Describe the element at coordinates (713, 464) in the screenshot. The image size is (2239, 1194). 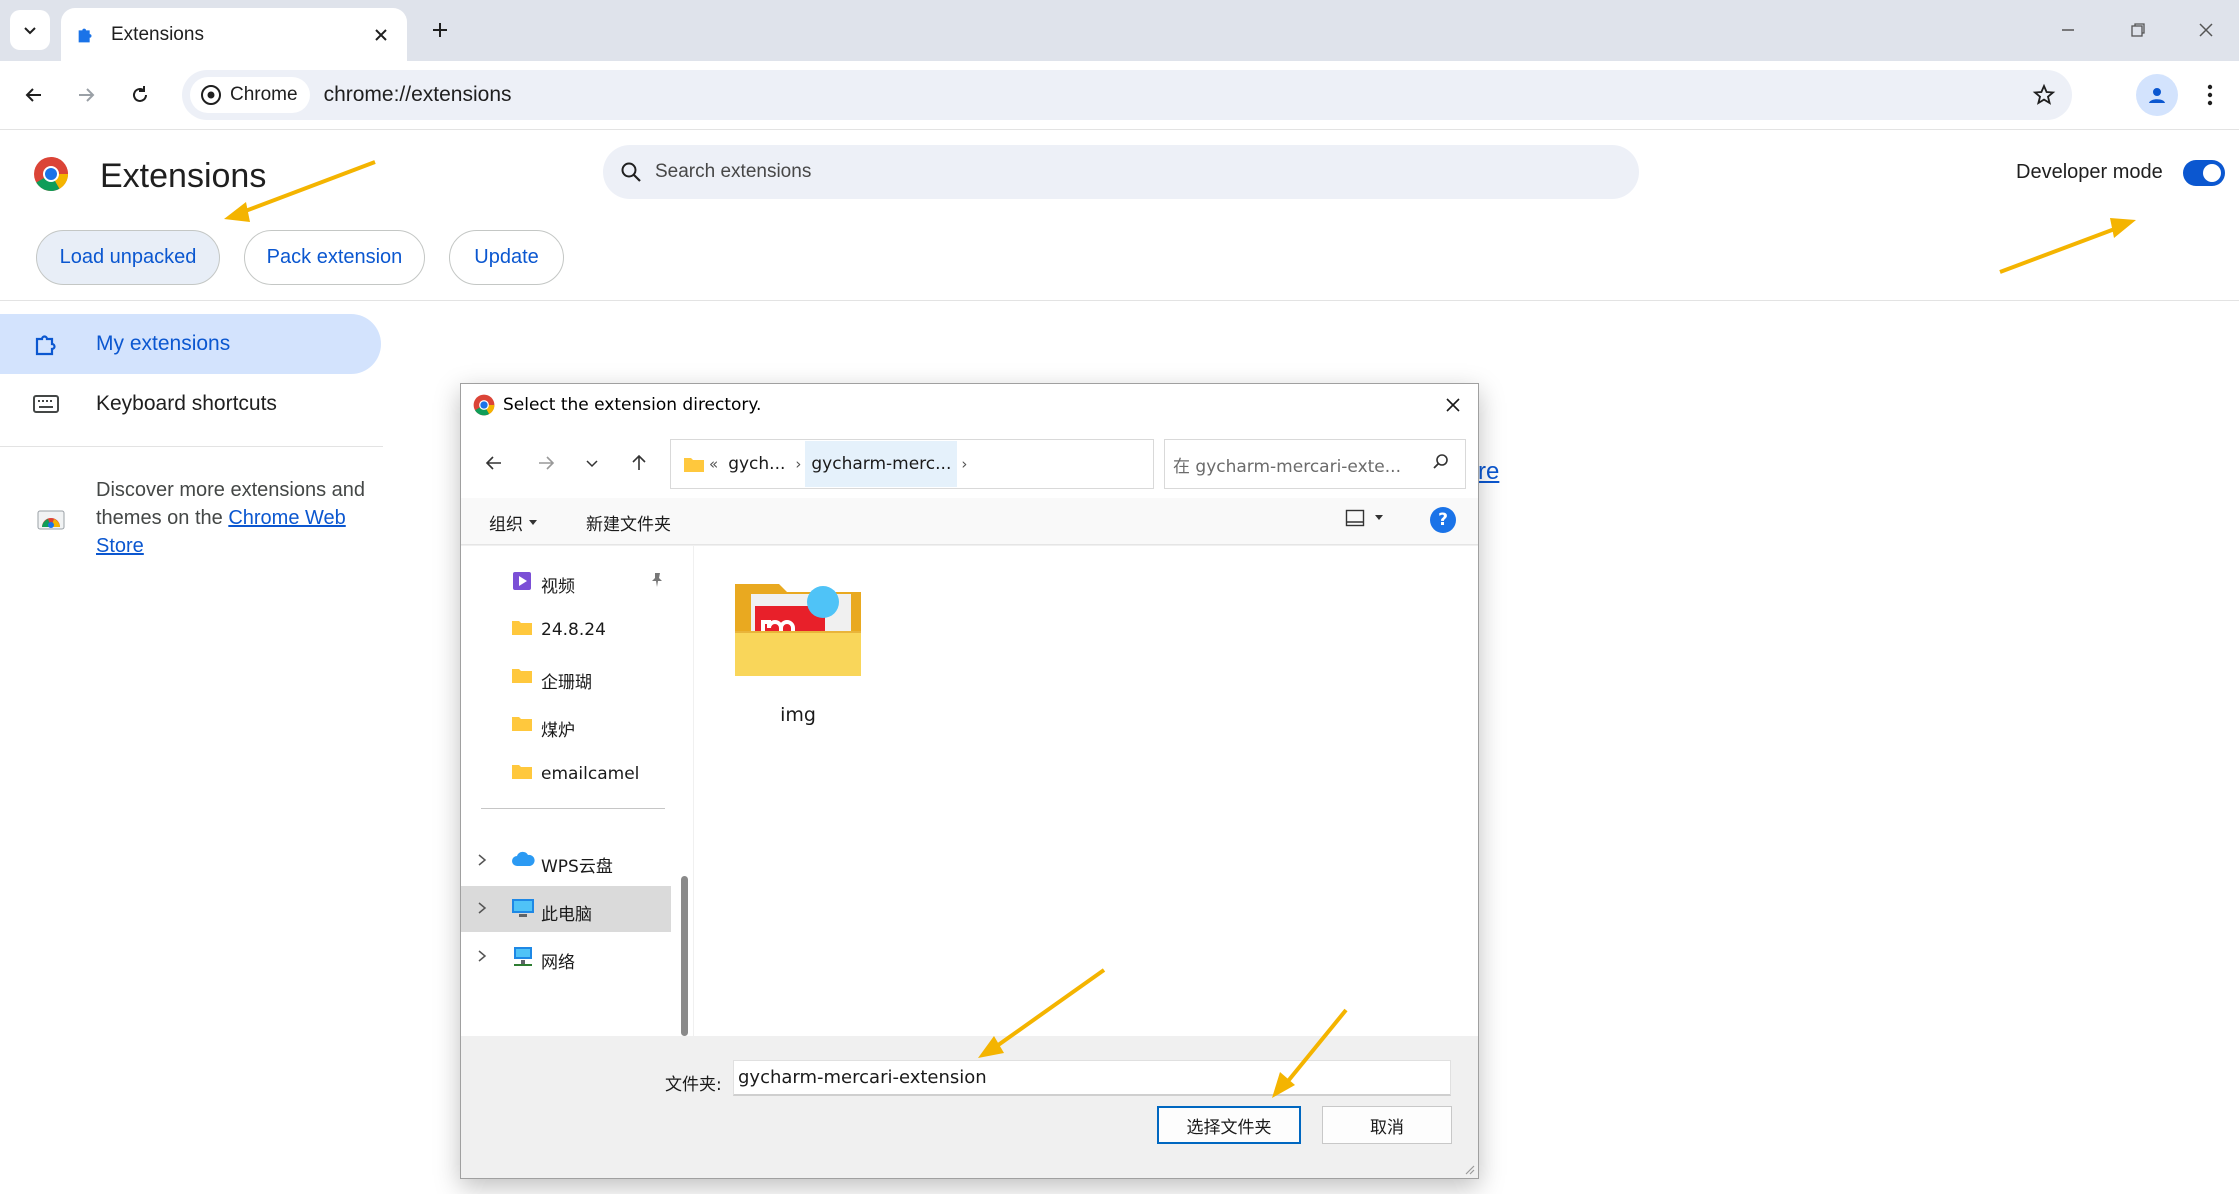
I see `breadcrumb-overflow: «` at that location.